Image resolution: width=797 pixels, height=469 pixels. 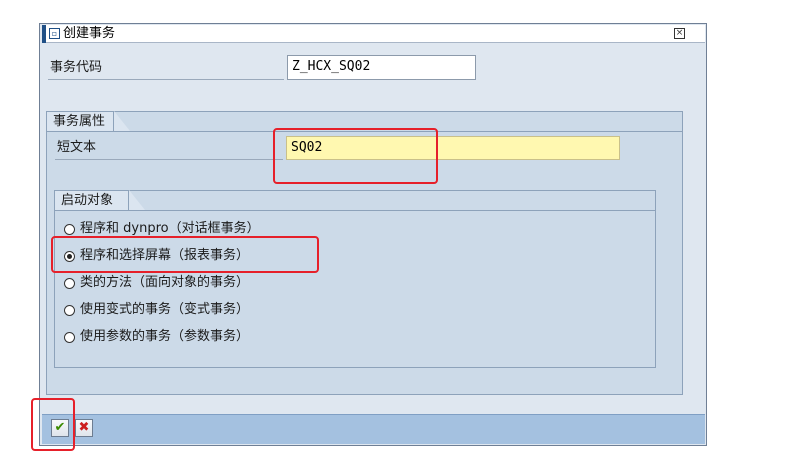 What do you see at coordinates (89, 33) in the screenshot?
I see `dialog-title: 创建事务` at bounding box center [89, 33].